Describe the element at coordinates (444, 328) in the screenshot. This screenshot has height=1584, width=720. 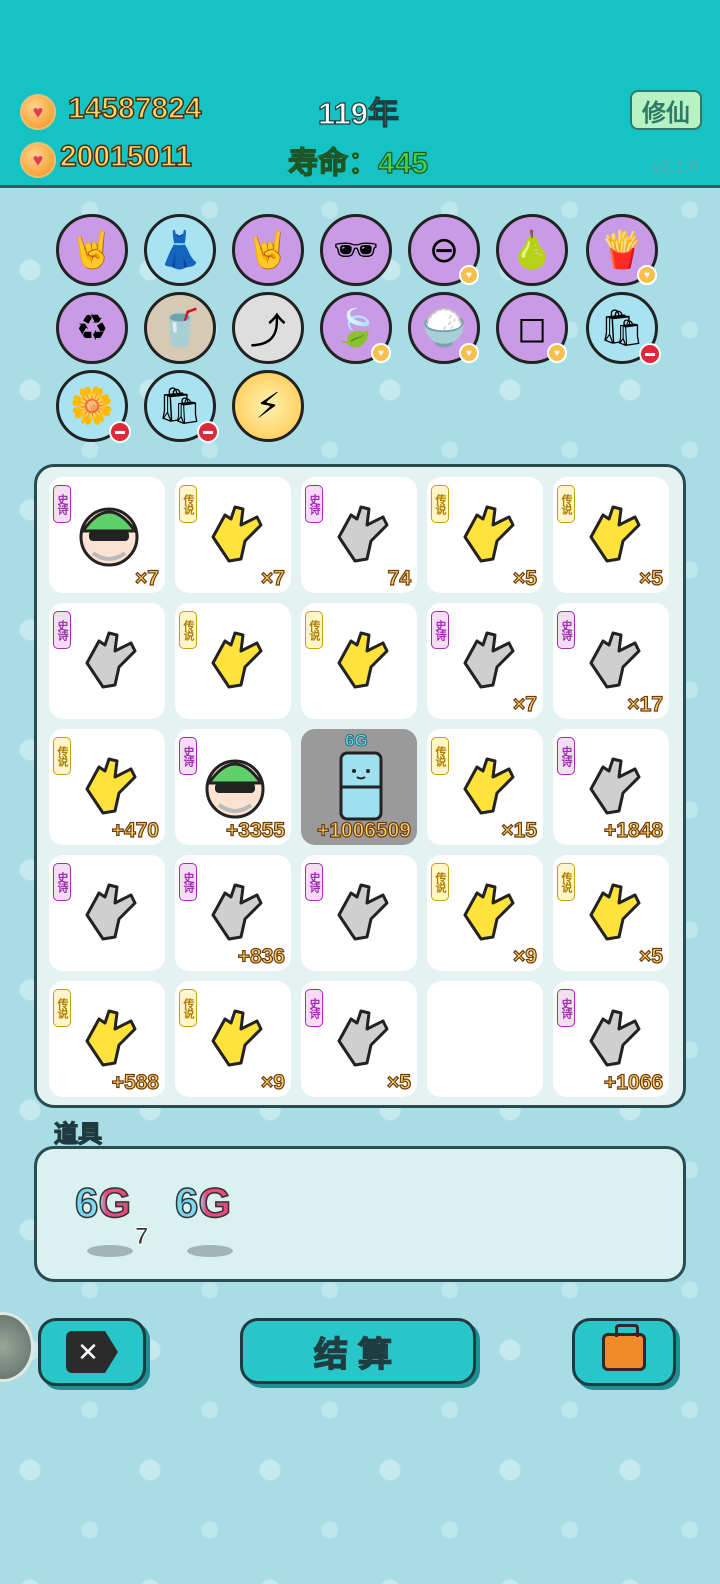
I see `rice-bowl-icon: 🍚 ♥` at that location.